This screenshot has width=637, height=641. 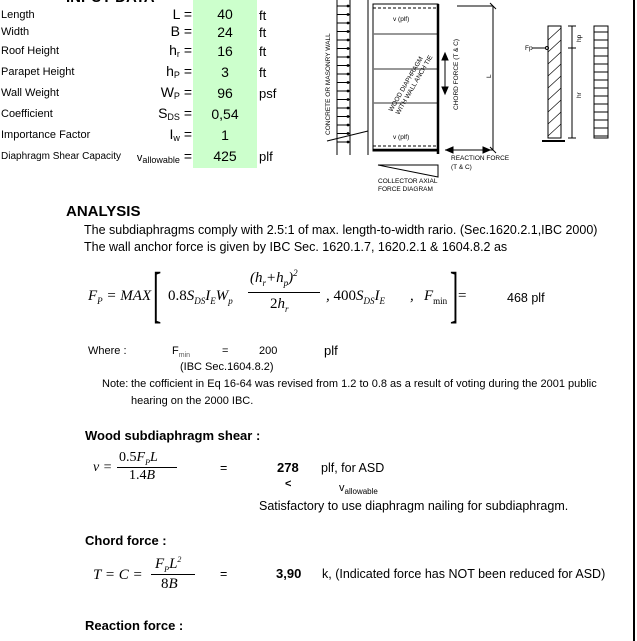 I want to click on collector-label-2: FORCE DIAGRAM, so click(x=405, y=189).